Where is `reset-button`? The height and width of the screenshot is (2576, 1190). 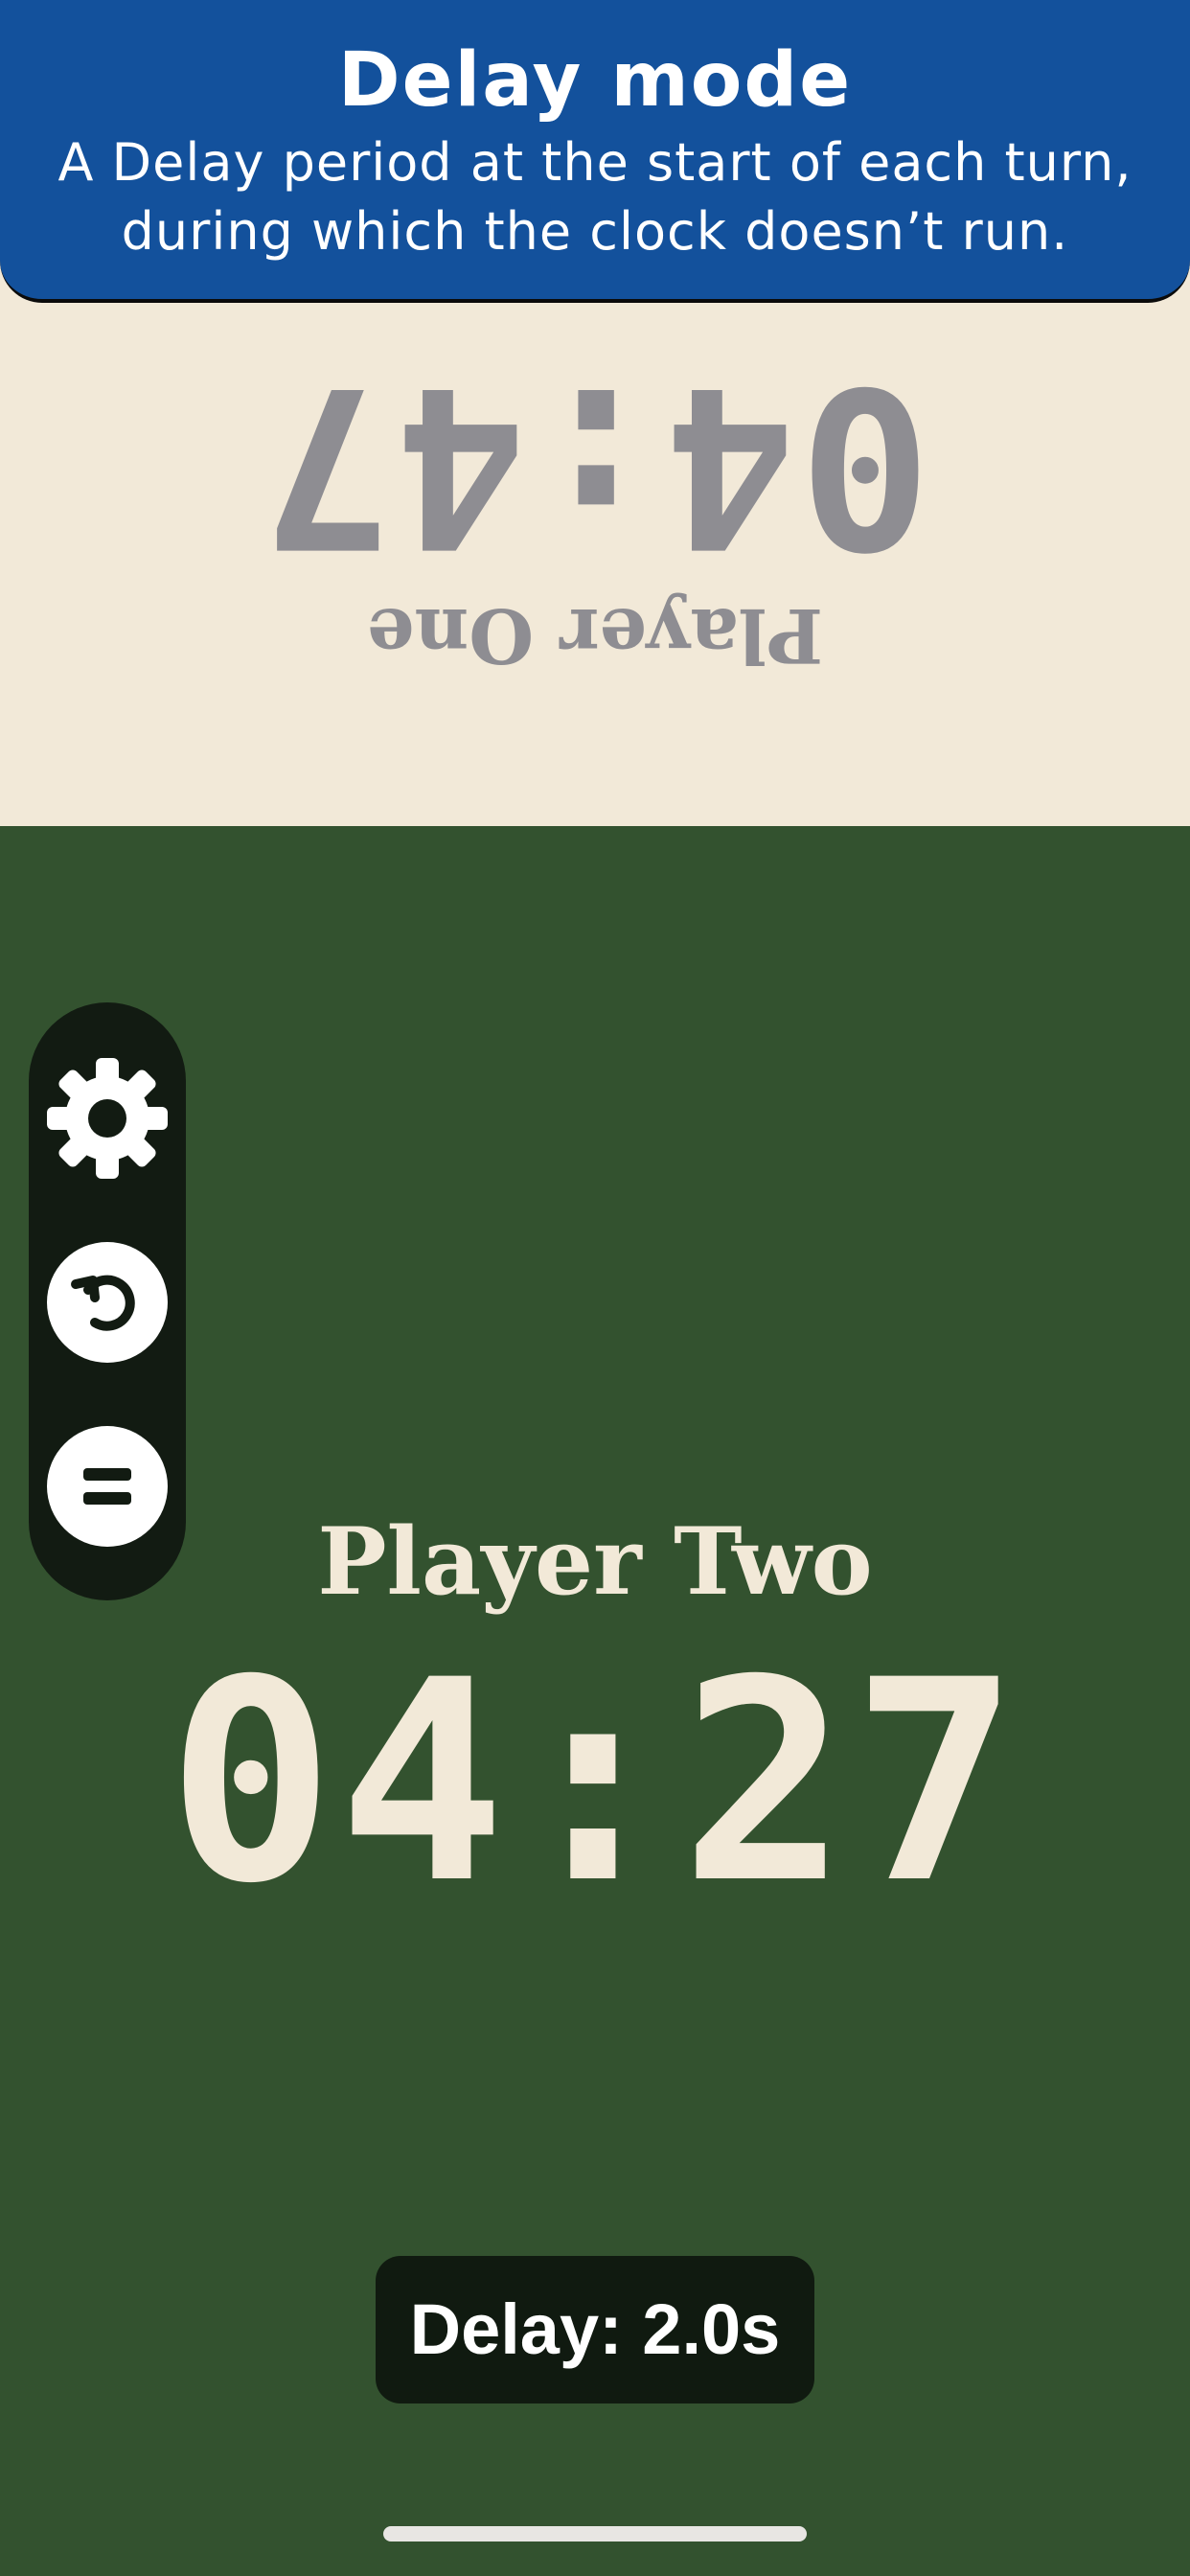
reset-button is located at coordinates (107, 1302).